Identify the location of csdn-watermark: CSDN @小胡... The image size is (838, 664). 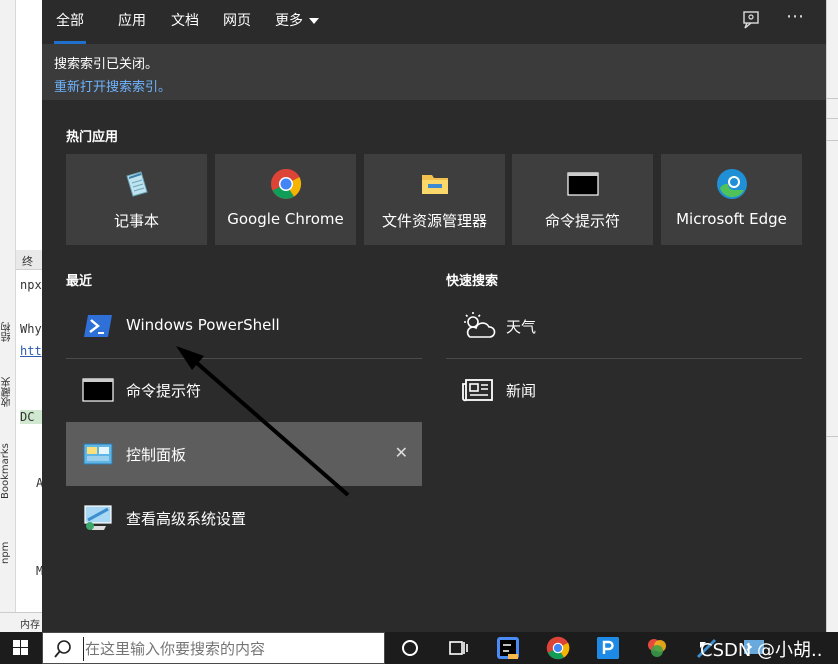
(761, 650).